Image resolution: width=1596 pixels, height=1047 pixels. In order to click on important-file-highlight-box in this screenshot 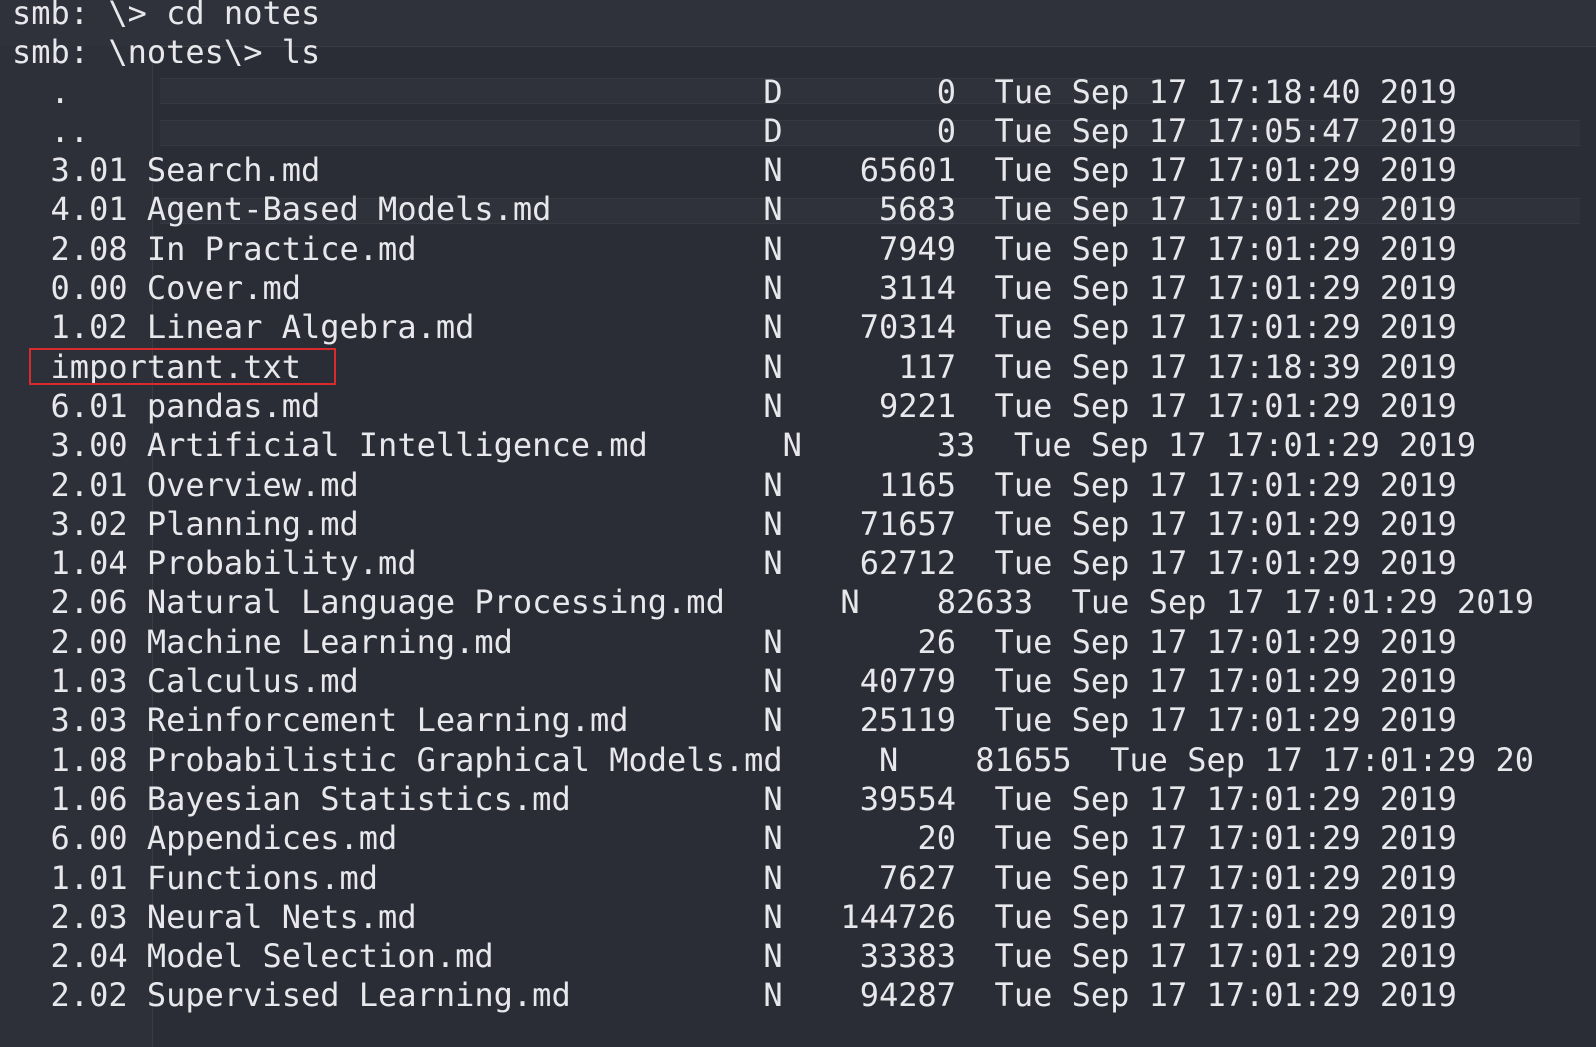, I will do `click(182, 366)`.